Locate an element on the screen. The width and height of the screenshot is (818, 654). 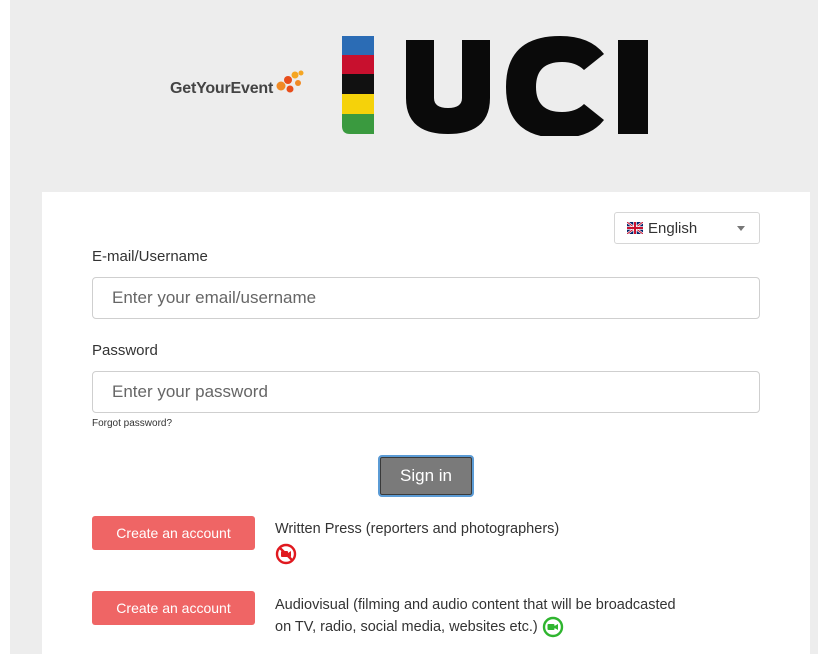
getyourevent-logo: GetYourEvent is located at coordinates (237, 84).